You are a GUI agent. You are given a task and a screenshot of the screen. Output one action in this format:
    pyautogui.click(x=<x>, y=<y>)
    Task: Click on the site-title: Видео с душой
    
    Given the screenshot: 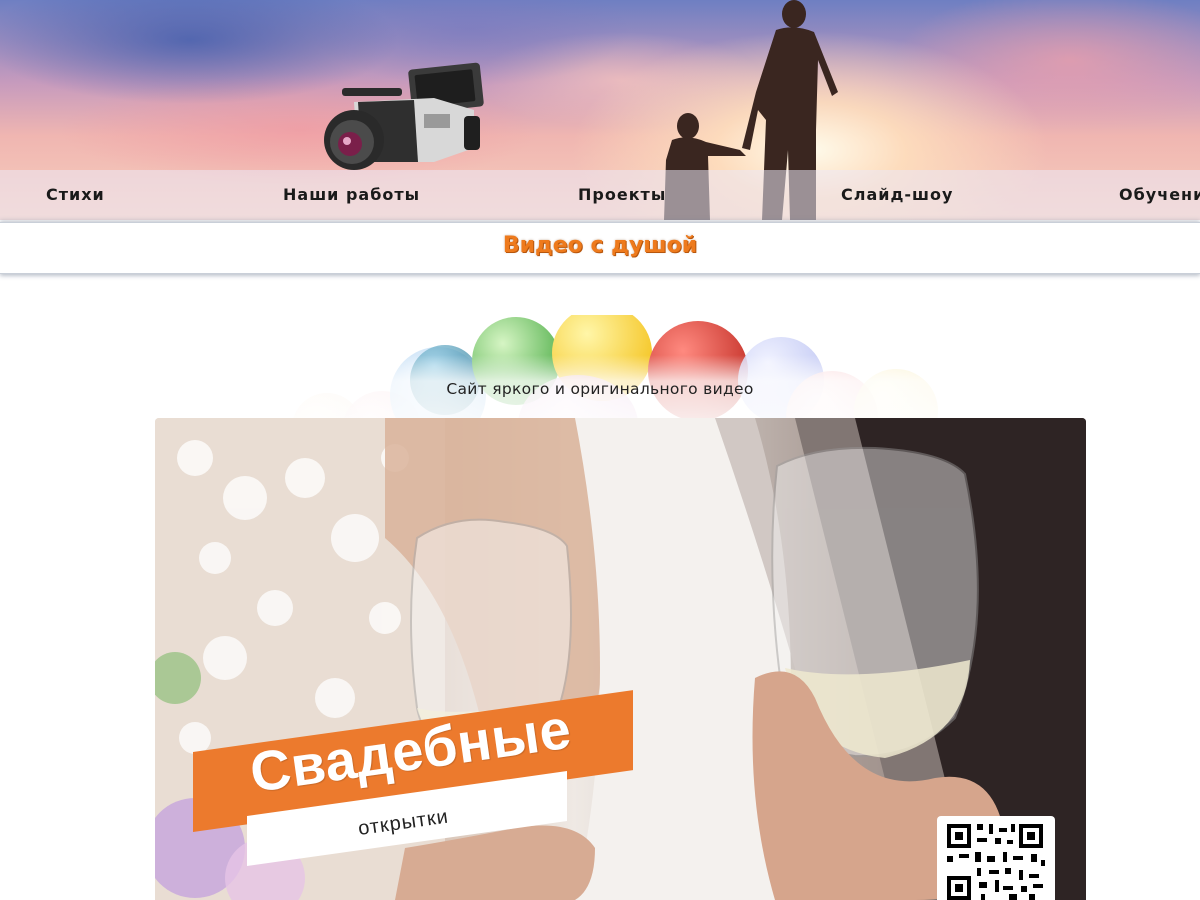 What is the action you would take?
    pyautogui.click(x=600, y=245)
    